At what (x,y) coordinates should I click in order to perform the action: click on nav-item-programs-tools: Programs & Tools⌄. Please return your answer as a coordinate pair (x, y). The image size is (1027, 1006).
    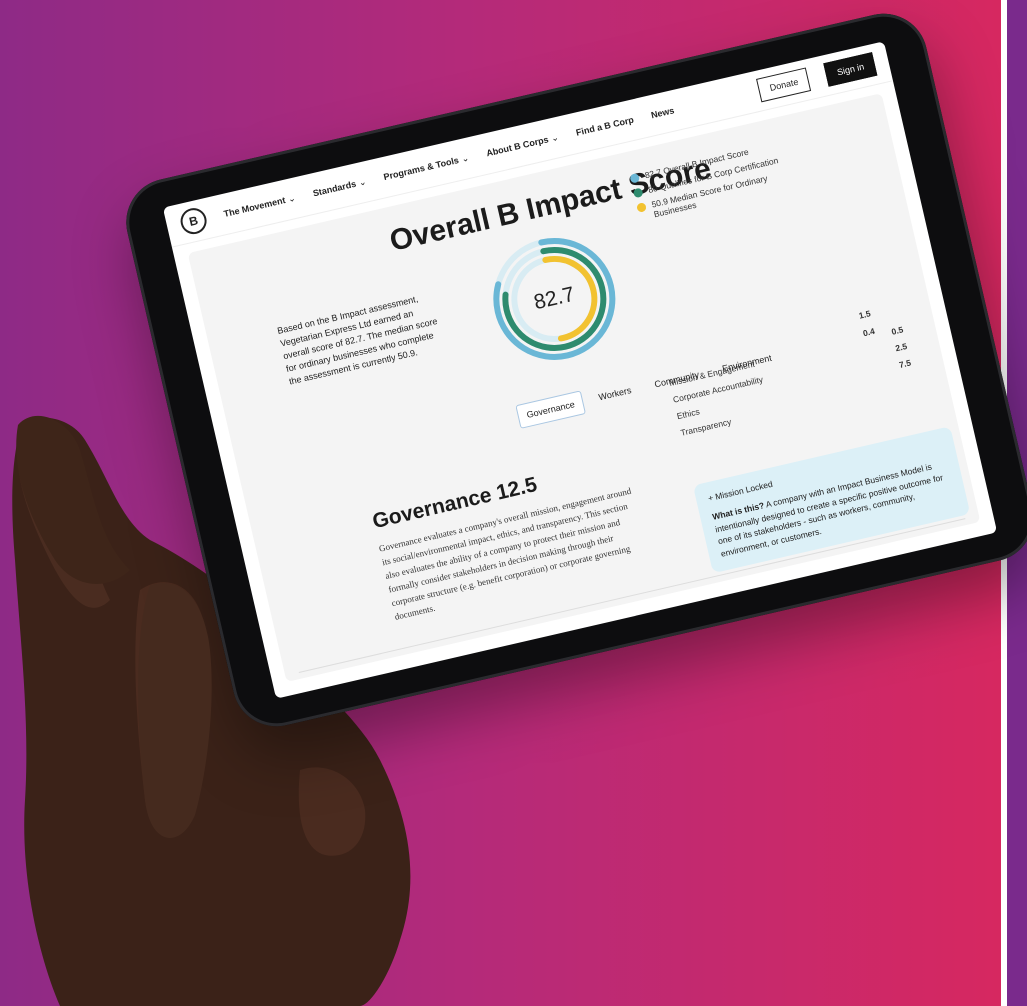
    Looking at the image, I should click on (426, 167).